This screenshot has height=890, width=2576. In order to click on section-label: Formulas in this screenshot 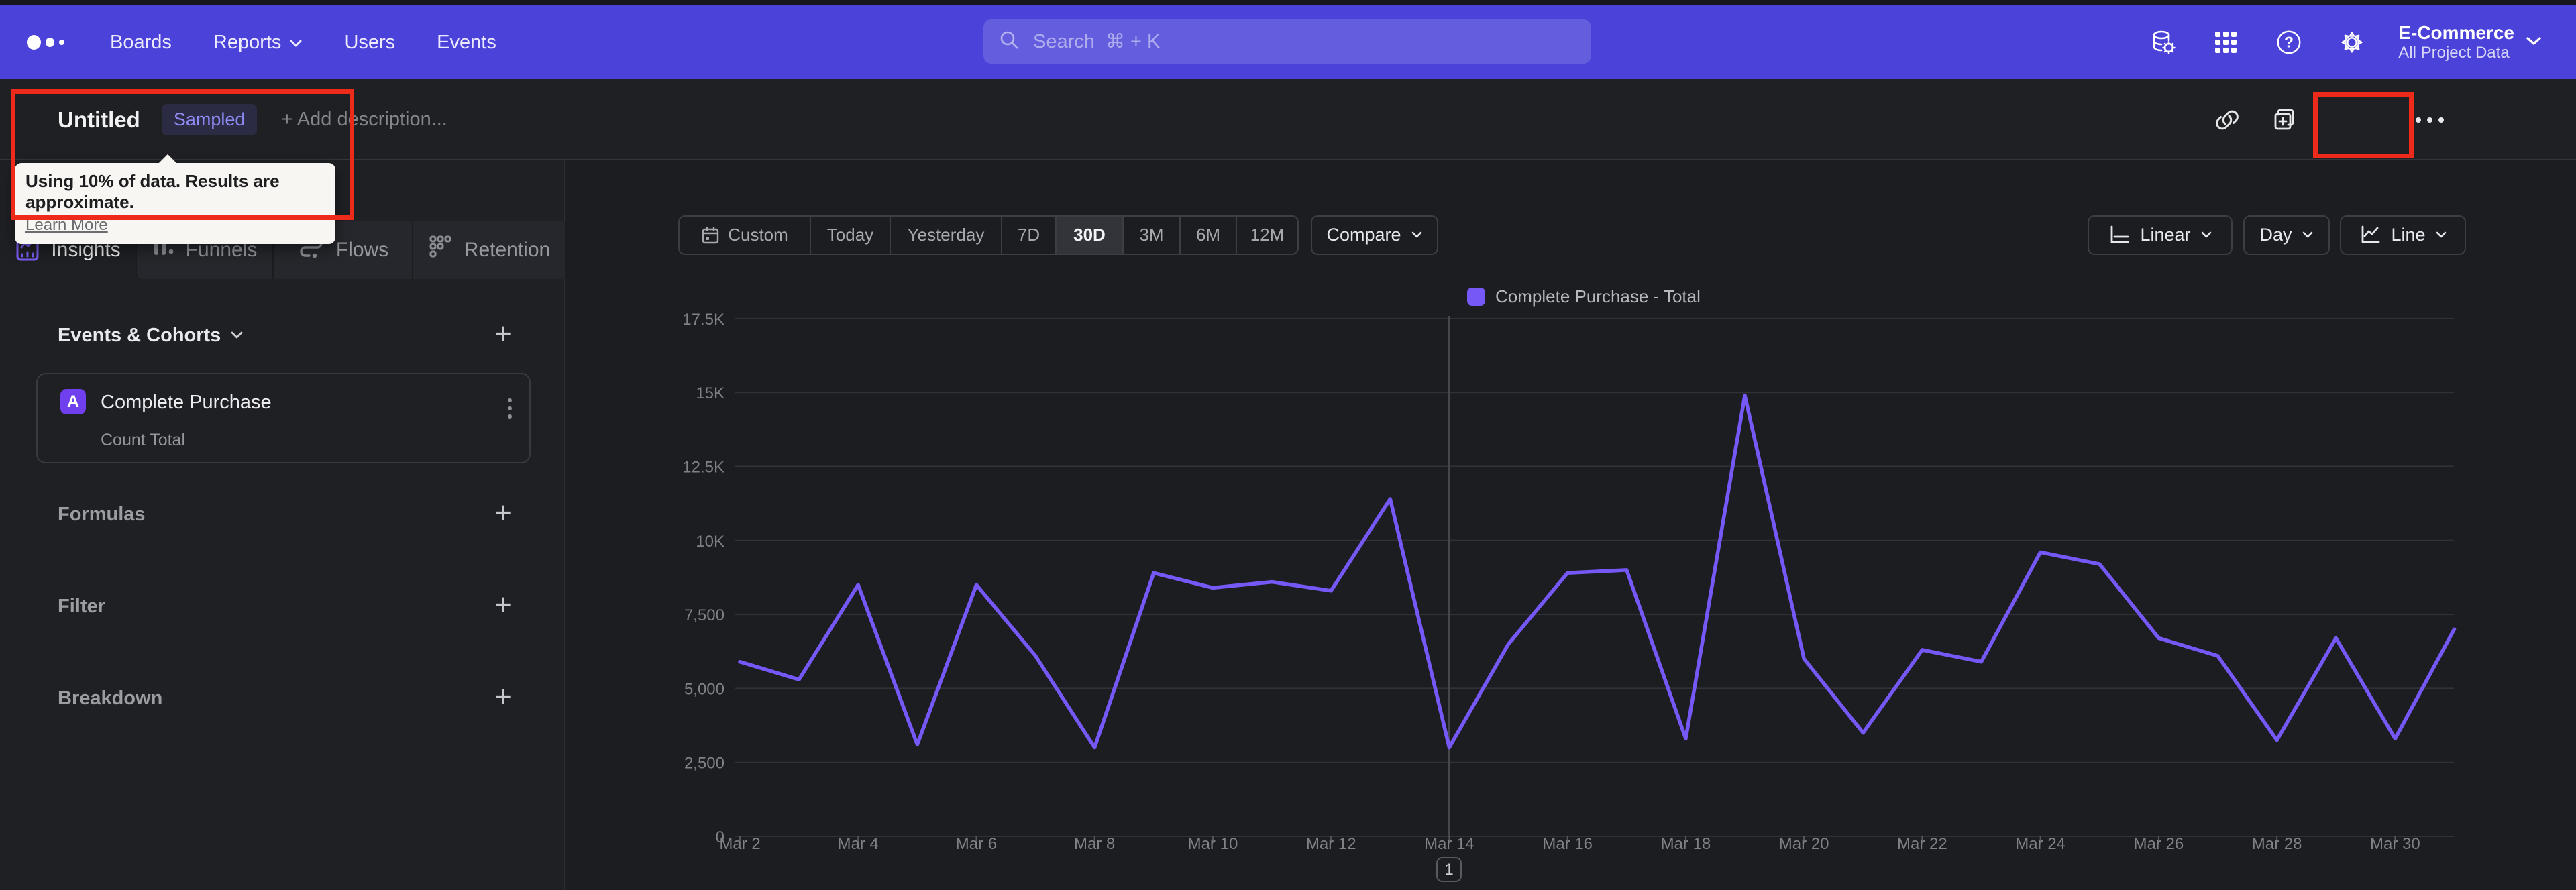, I will do `click(102, 514)`.